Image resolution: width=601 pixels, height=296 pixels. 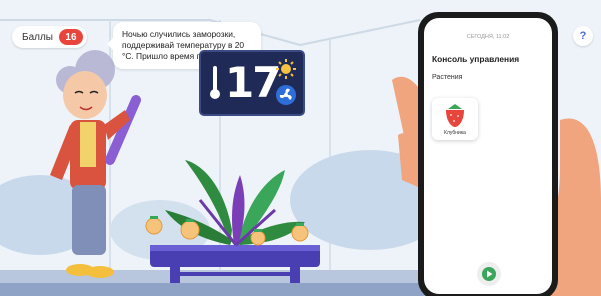 I want to click on plant-card-strawberry: Клубника, so click(x=455, y=119).